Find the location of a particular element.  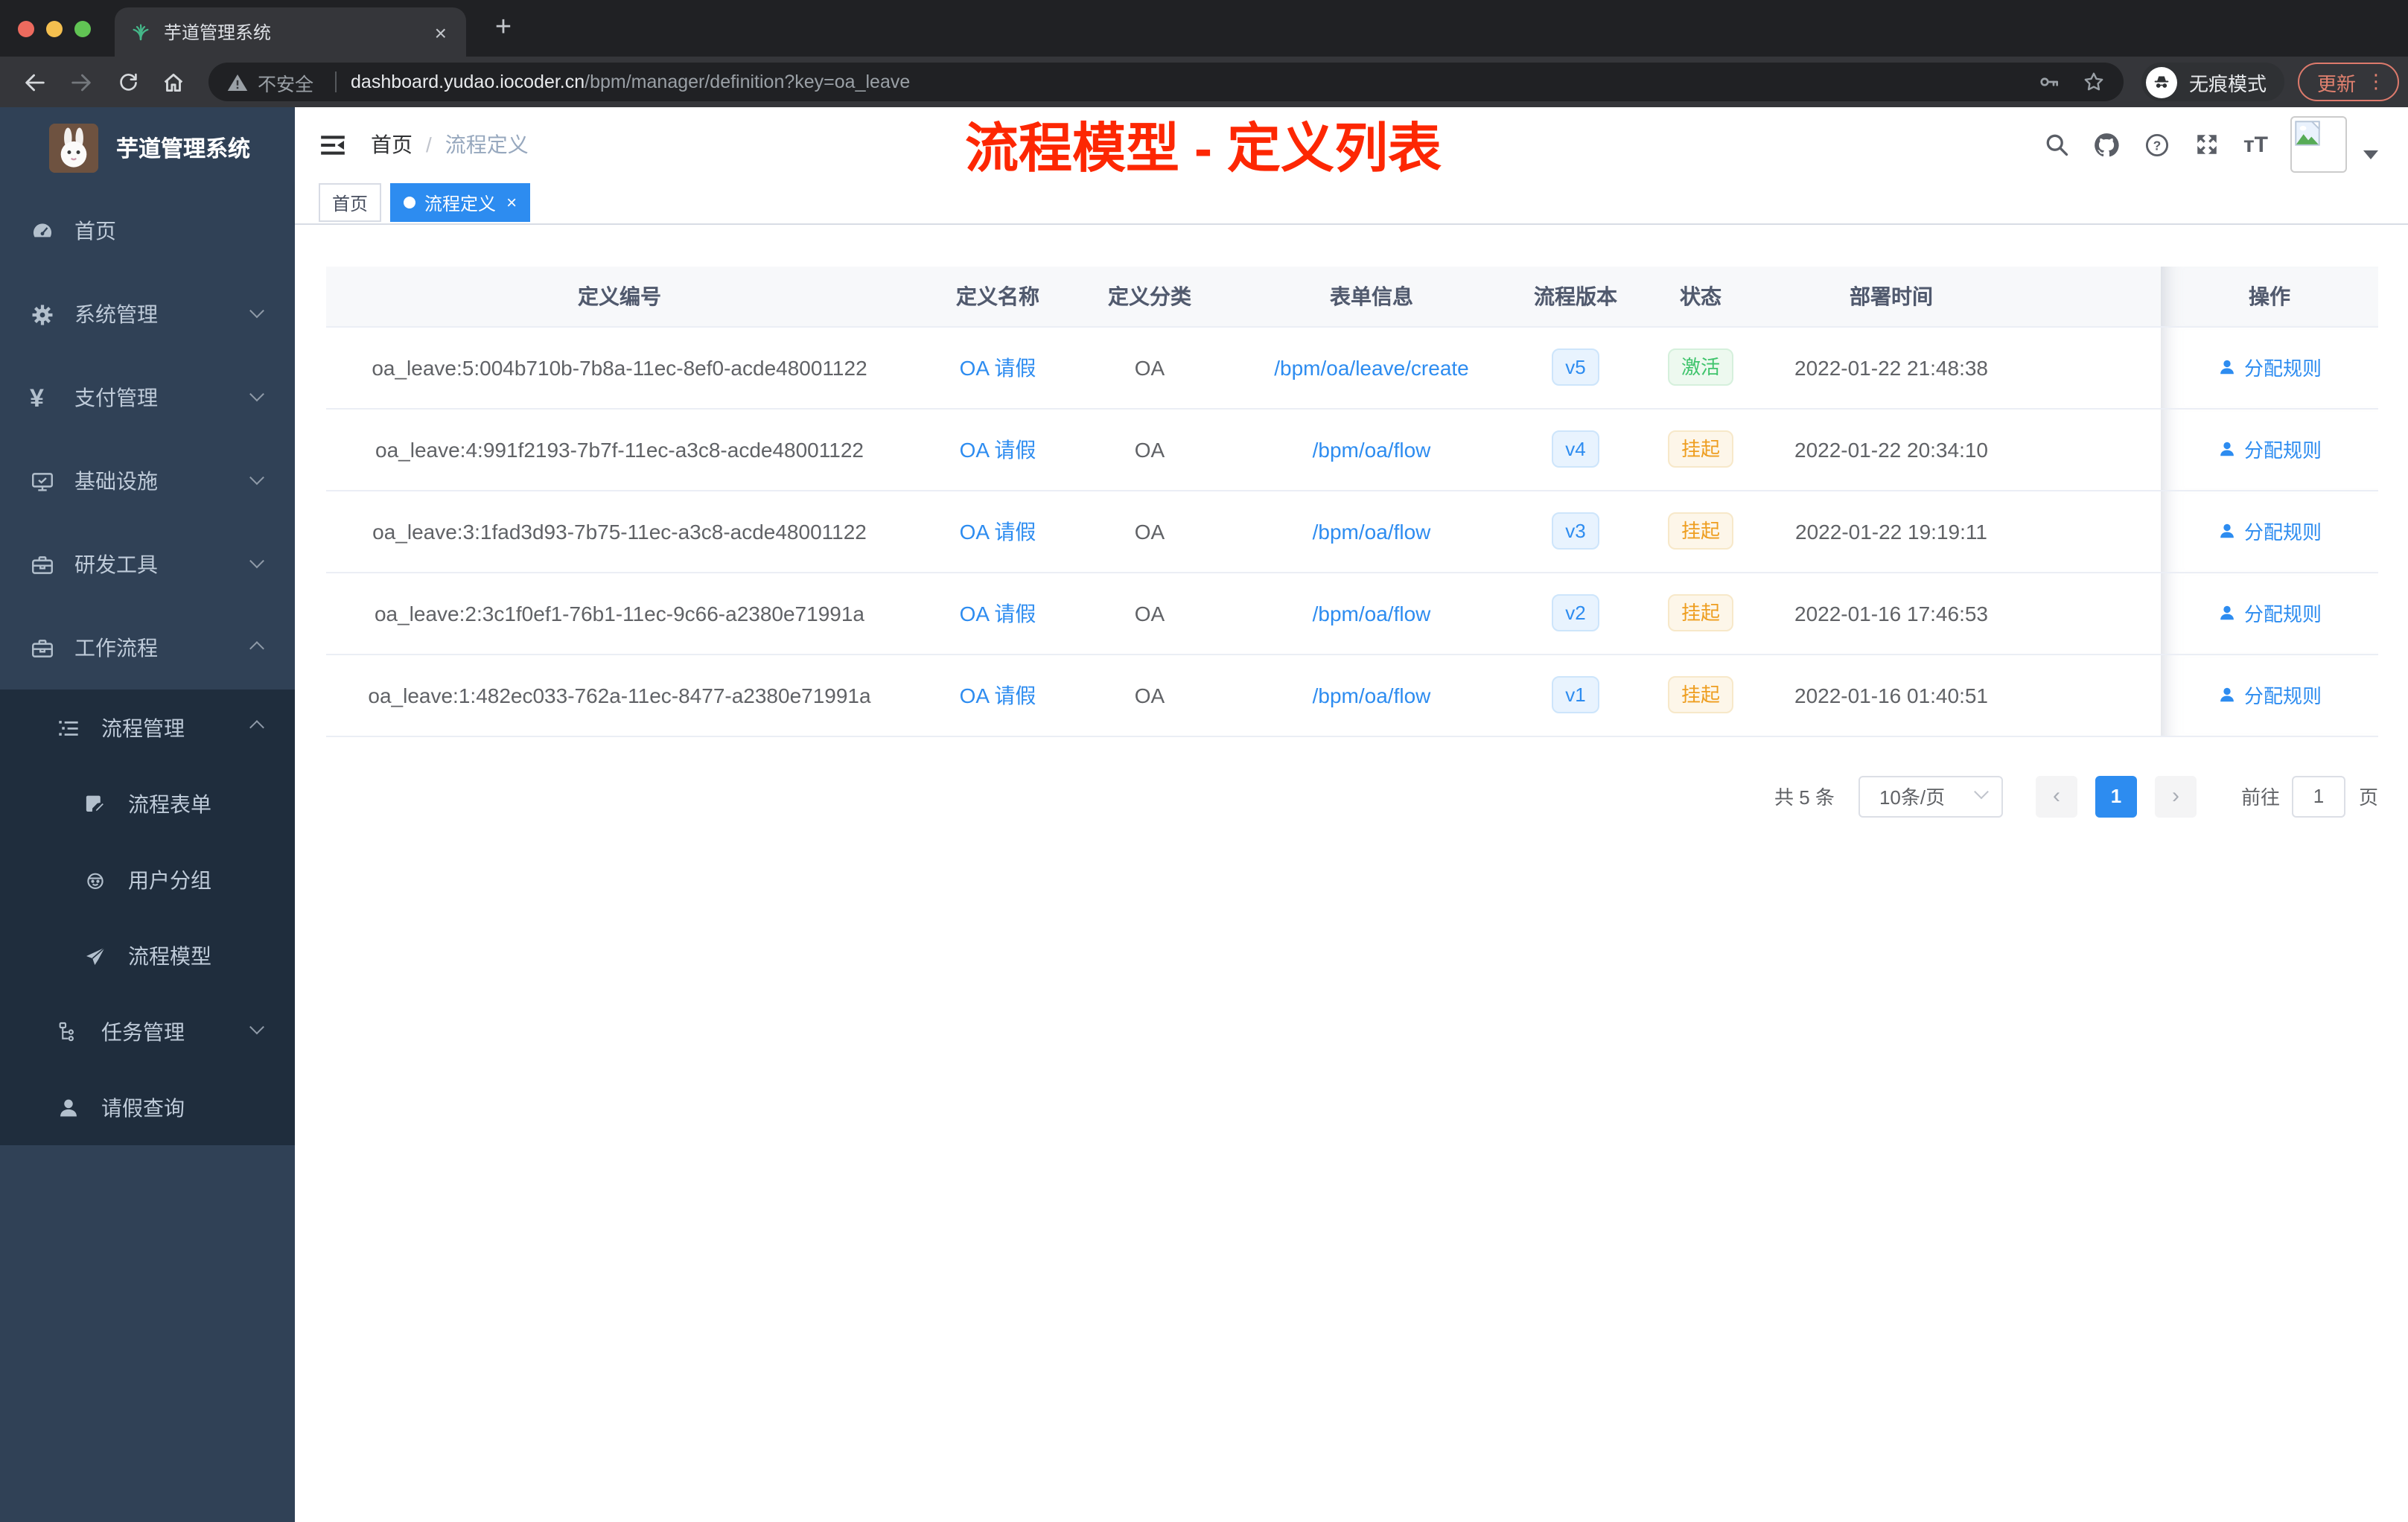

tag-close-icon: × is located at coordinates (511, 202).